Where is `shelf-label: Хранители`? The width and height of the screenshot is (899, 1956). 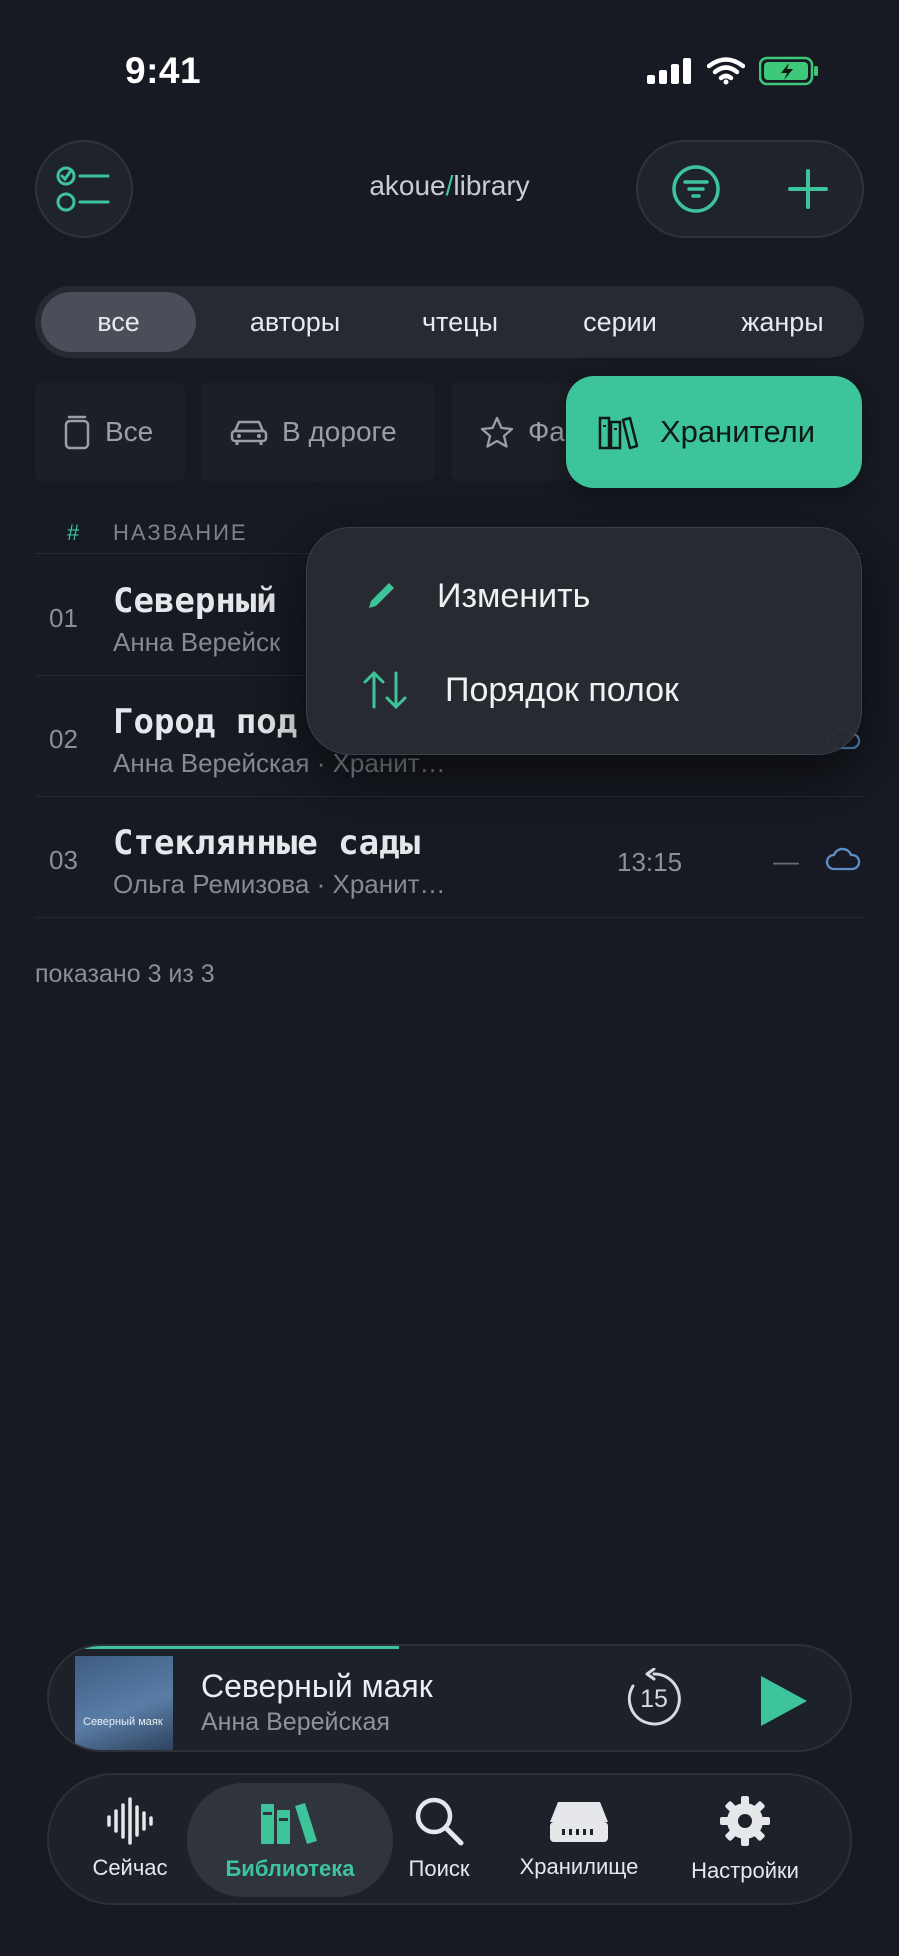 shelf-label: Хранители is located at coordinates (738, 431).